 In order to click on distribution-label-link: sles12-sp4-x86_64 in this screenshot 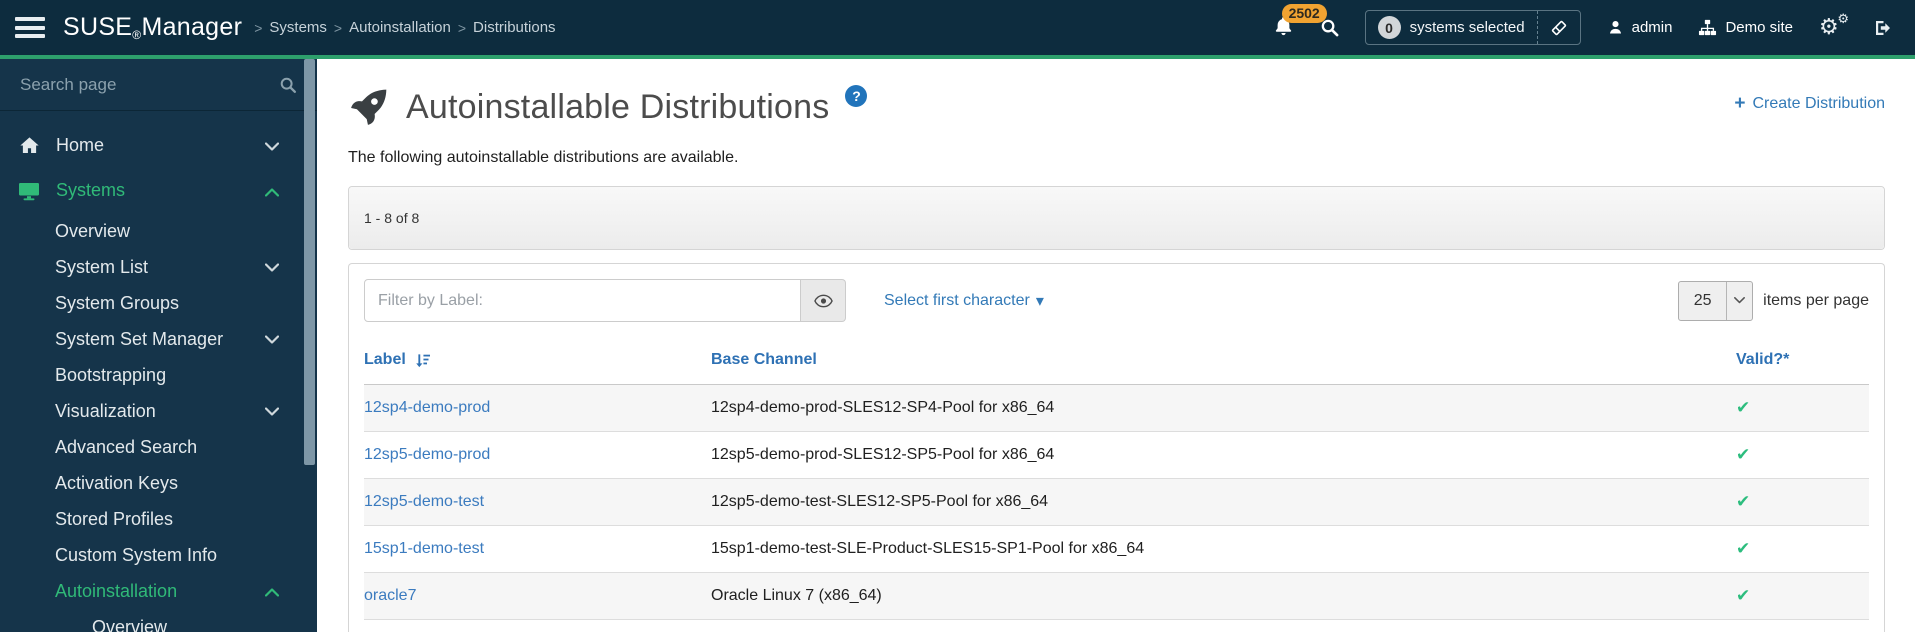, I will do `click(537, 625)`.